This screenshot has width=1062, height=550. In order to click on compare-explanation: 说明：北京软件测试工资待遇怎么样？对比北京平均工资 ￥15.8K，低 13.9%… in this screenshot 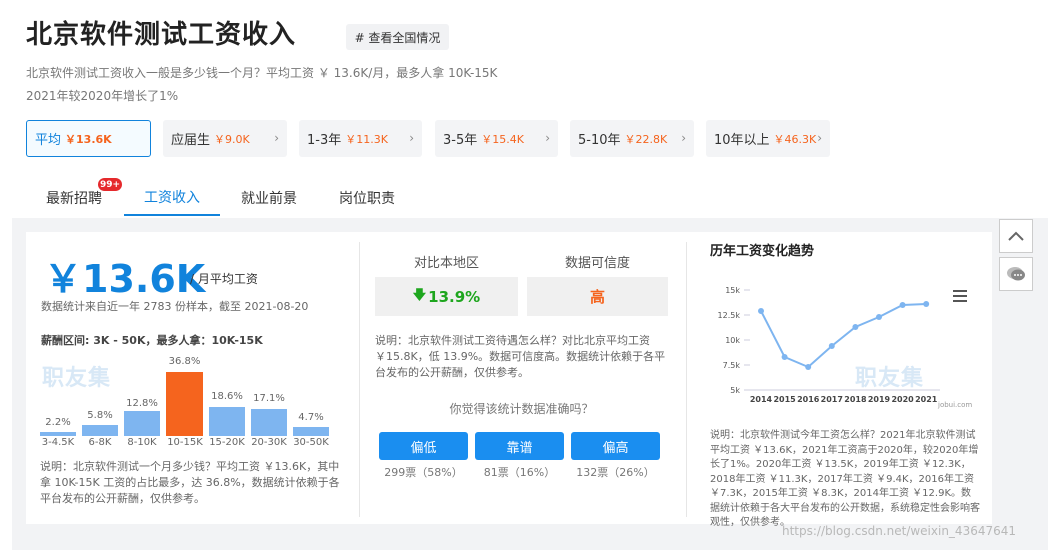, I will do `click(520, 356)`.